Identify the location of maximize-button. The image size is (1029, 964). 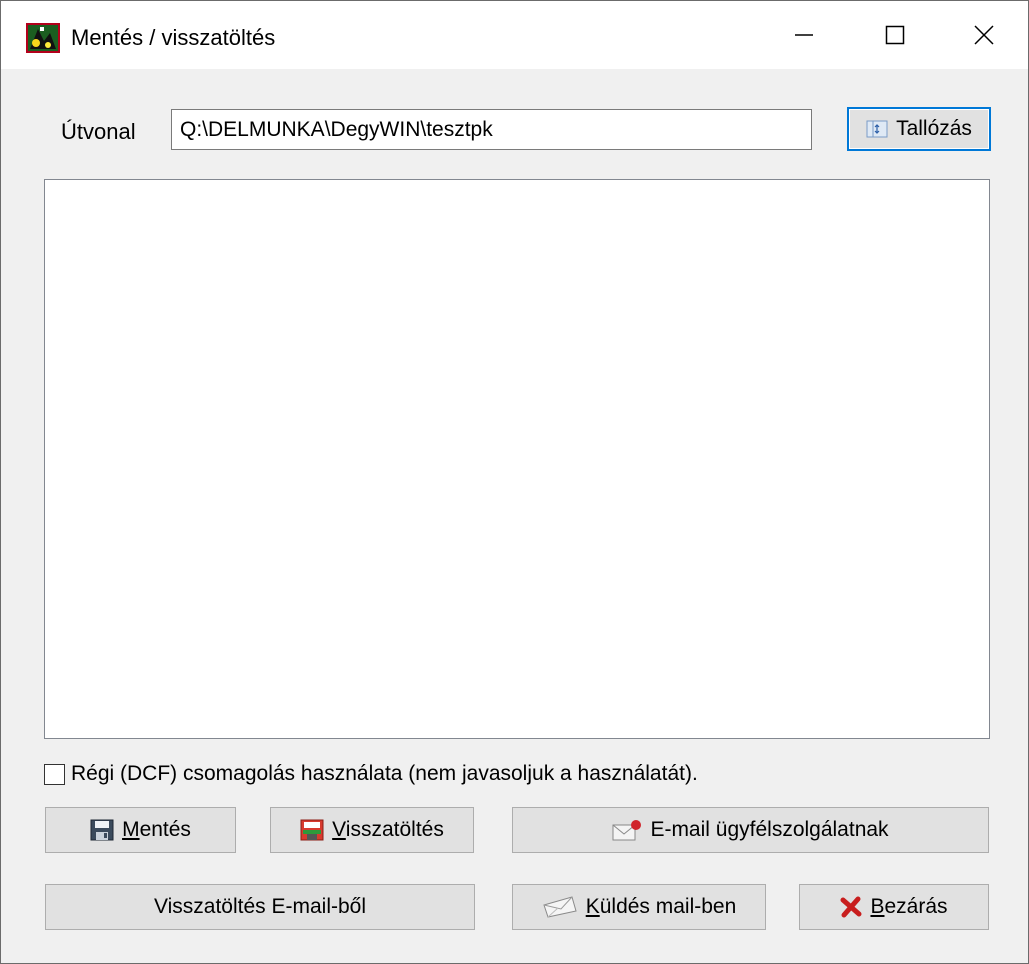
(895, 35).